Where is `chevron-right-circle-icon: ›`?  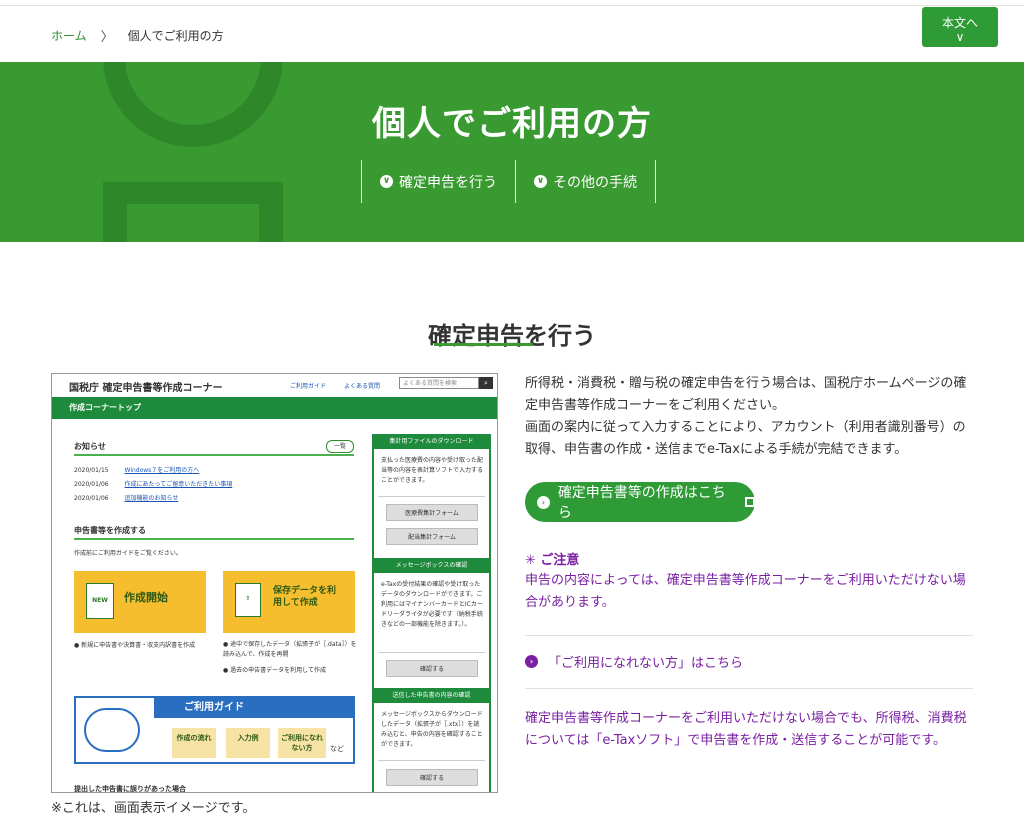 chevron-right-circle-icon: › is located at coordinates (531, 661).